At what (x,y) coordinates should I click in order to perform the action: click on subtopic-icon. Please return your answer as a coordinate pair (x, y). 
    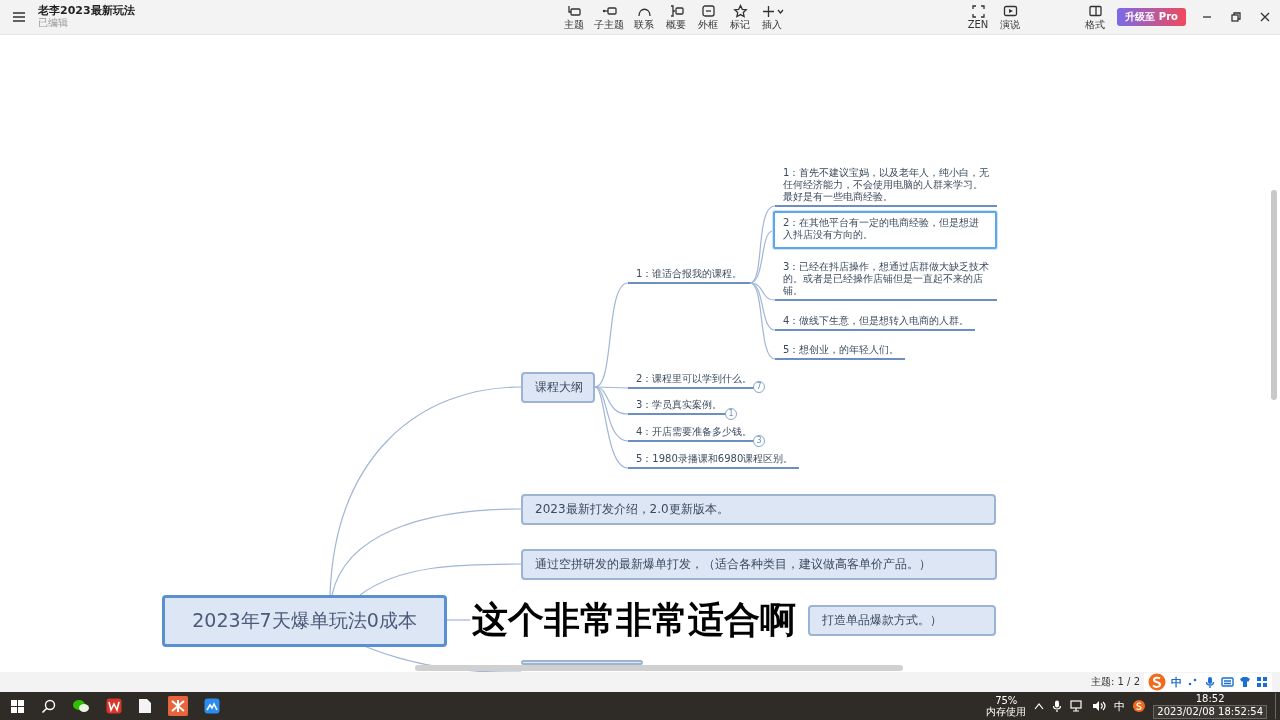
    Looking at the image, I should click on (609, 11).